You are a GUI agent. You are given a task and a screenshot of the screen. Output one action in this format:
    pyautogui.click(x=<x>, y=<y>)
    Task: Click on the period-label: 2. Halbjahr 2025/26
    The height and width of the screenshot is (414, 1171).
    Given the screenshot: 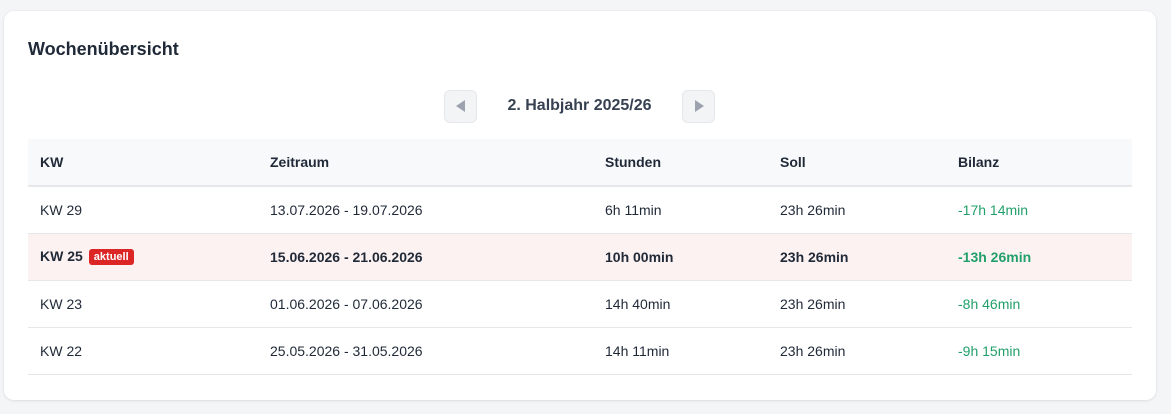 What is the action you would take?
    pyautogui.click(x=579, y=105)
    